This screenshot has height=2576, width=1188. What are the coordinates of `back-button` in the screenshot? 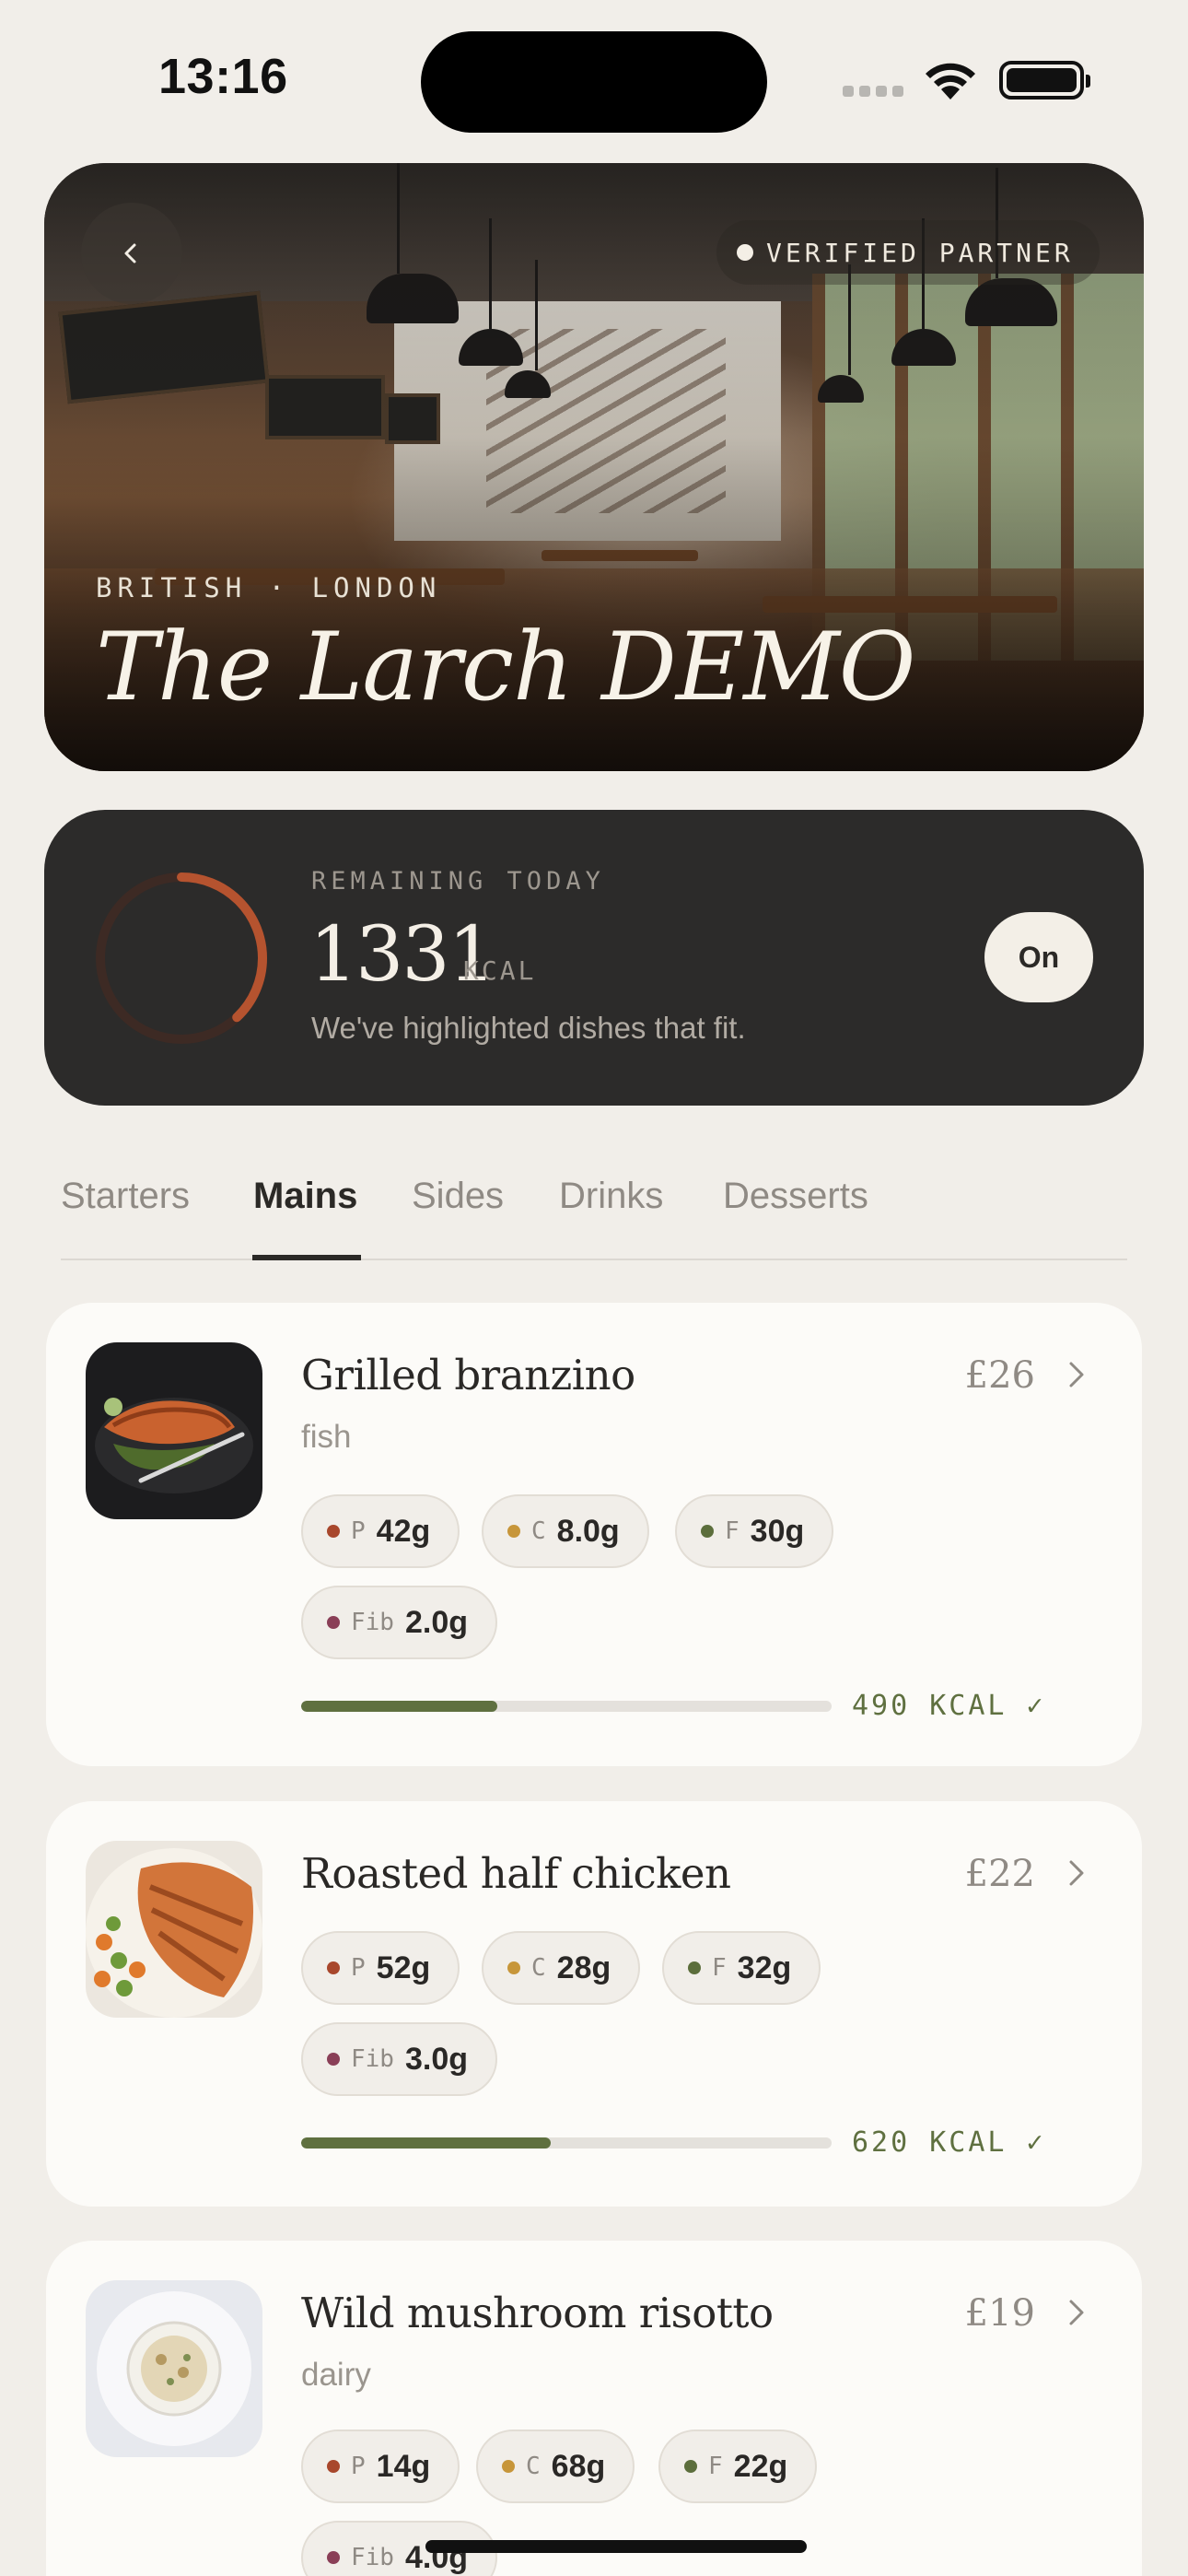 It's located at (131, 254).